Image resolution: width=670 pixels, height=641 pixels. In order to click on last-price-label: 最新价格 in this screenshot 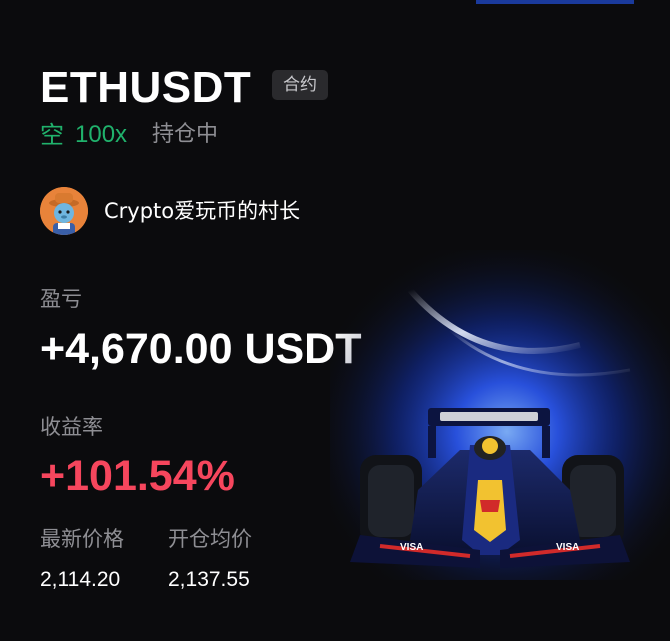, I will do `click(82, 539)`.